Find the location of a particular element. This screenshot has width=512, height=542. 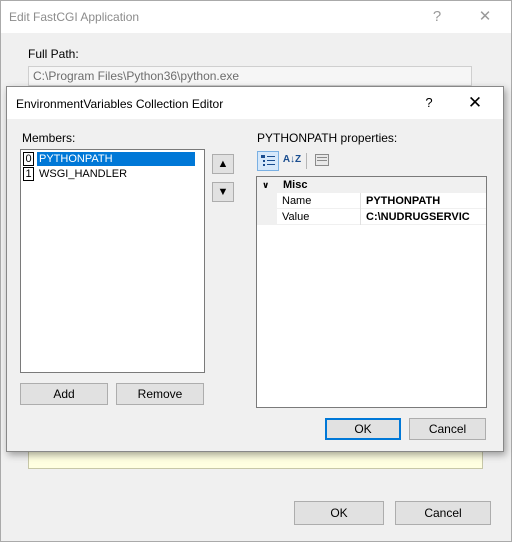

arrow-down-icon: ▼ is located at coordinates (223, 192).